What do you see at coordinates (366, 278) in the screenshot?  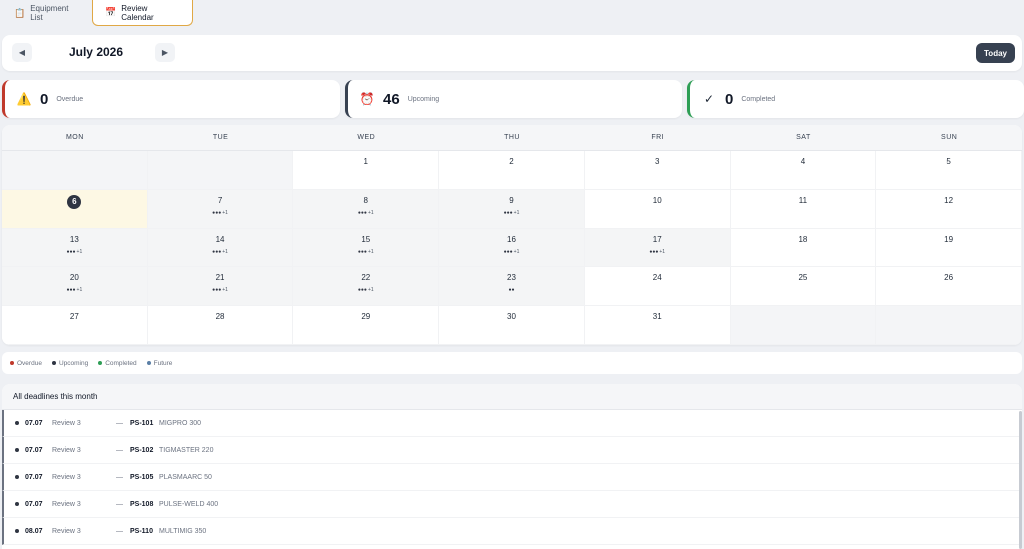 I see `day-number: 22` at bounding box center [366, 278].